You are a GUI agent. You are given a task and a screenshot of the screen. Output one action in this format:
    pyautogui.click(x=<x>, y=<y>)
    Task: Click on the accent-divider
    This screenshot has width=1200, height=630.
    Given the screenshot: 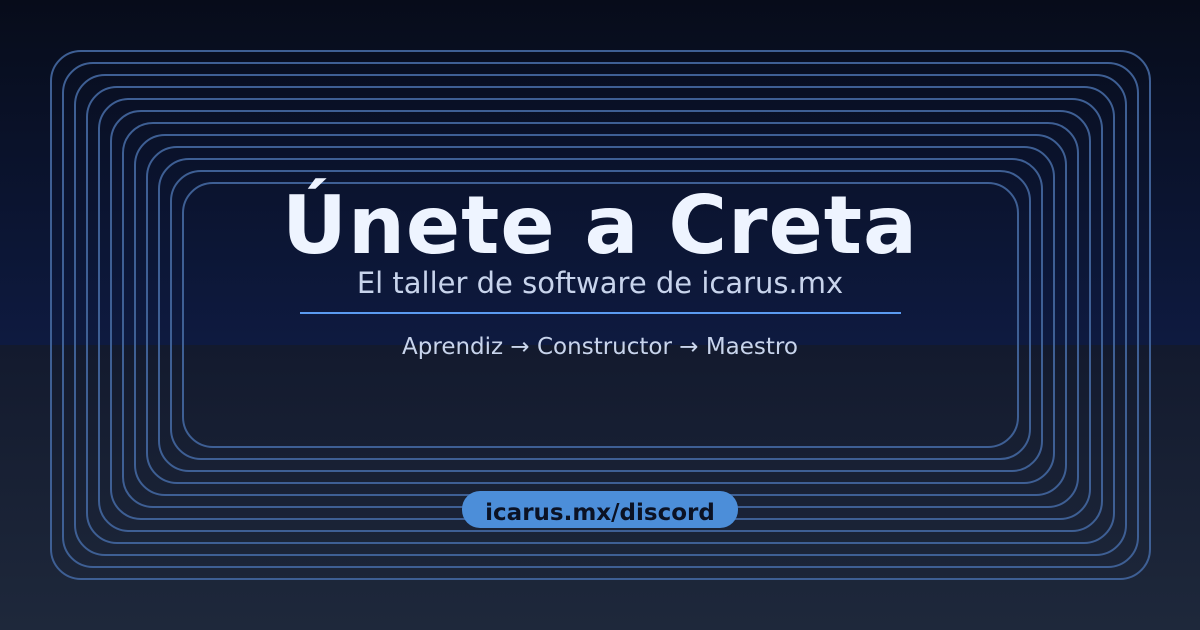 What is the action you would take?
    pyautogui.click(x=600, y=313)
    